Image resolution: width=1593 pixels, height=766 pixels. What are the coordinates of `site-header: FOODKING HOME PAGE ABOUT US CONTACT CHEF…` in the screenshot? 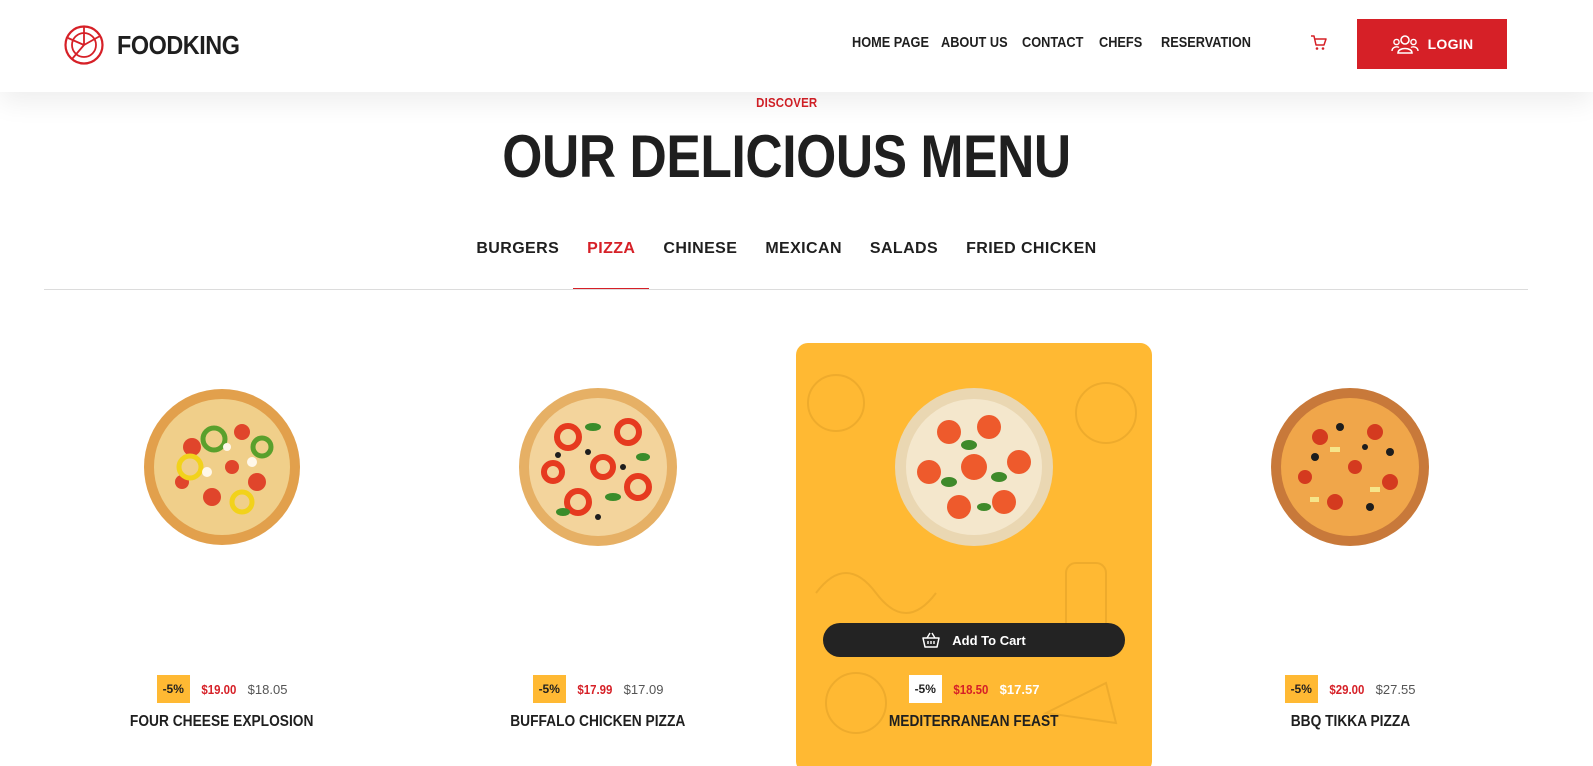 It's located at (796, 46).